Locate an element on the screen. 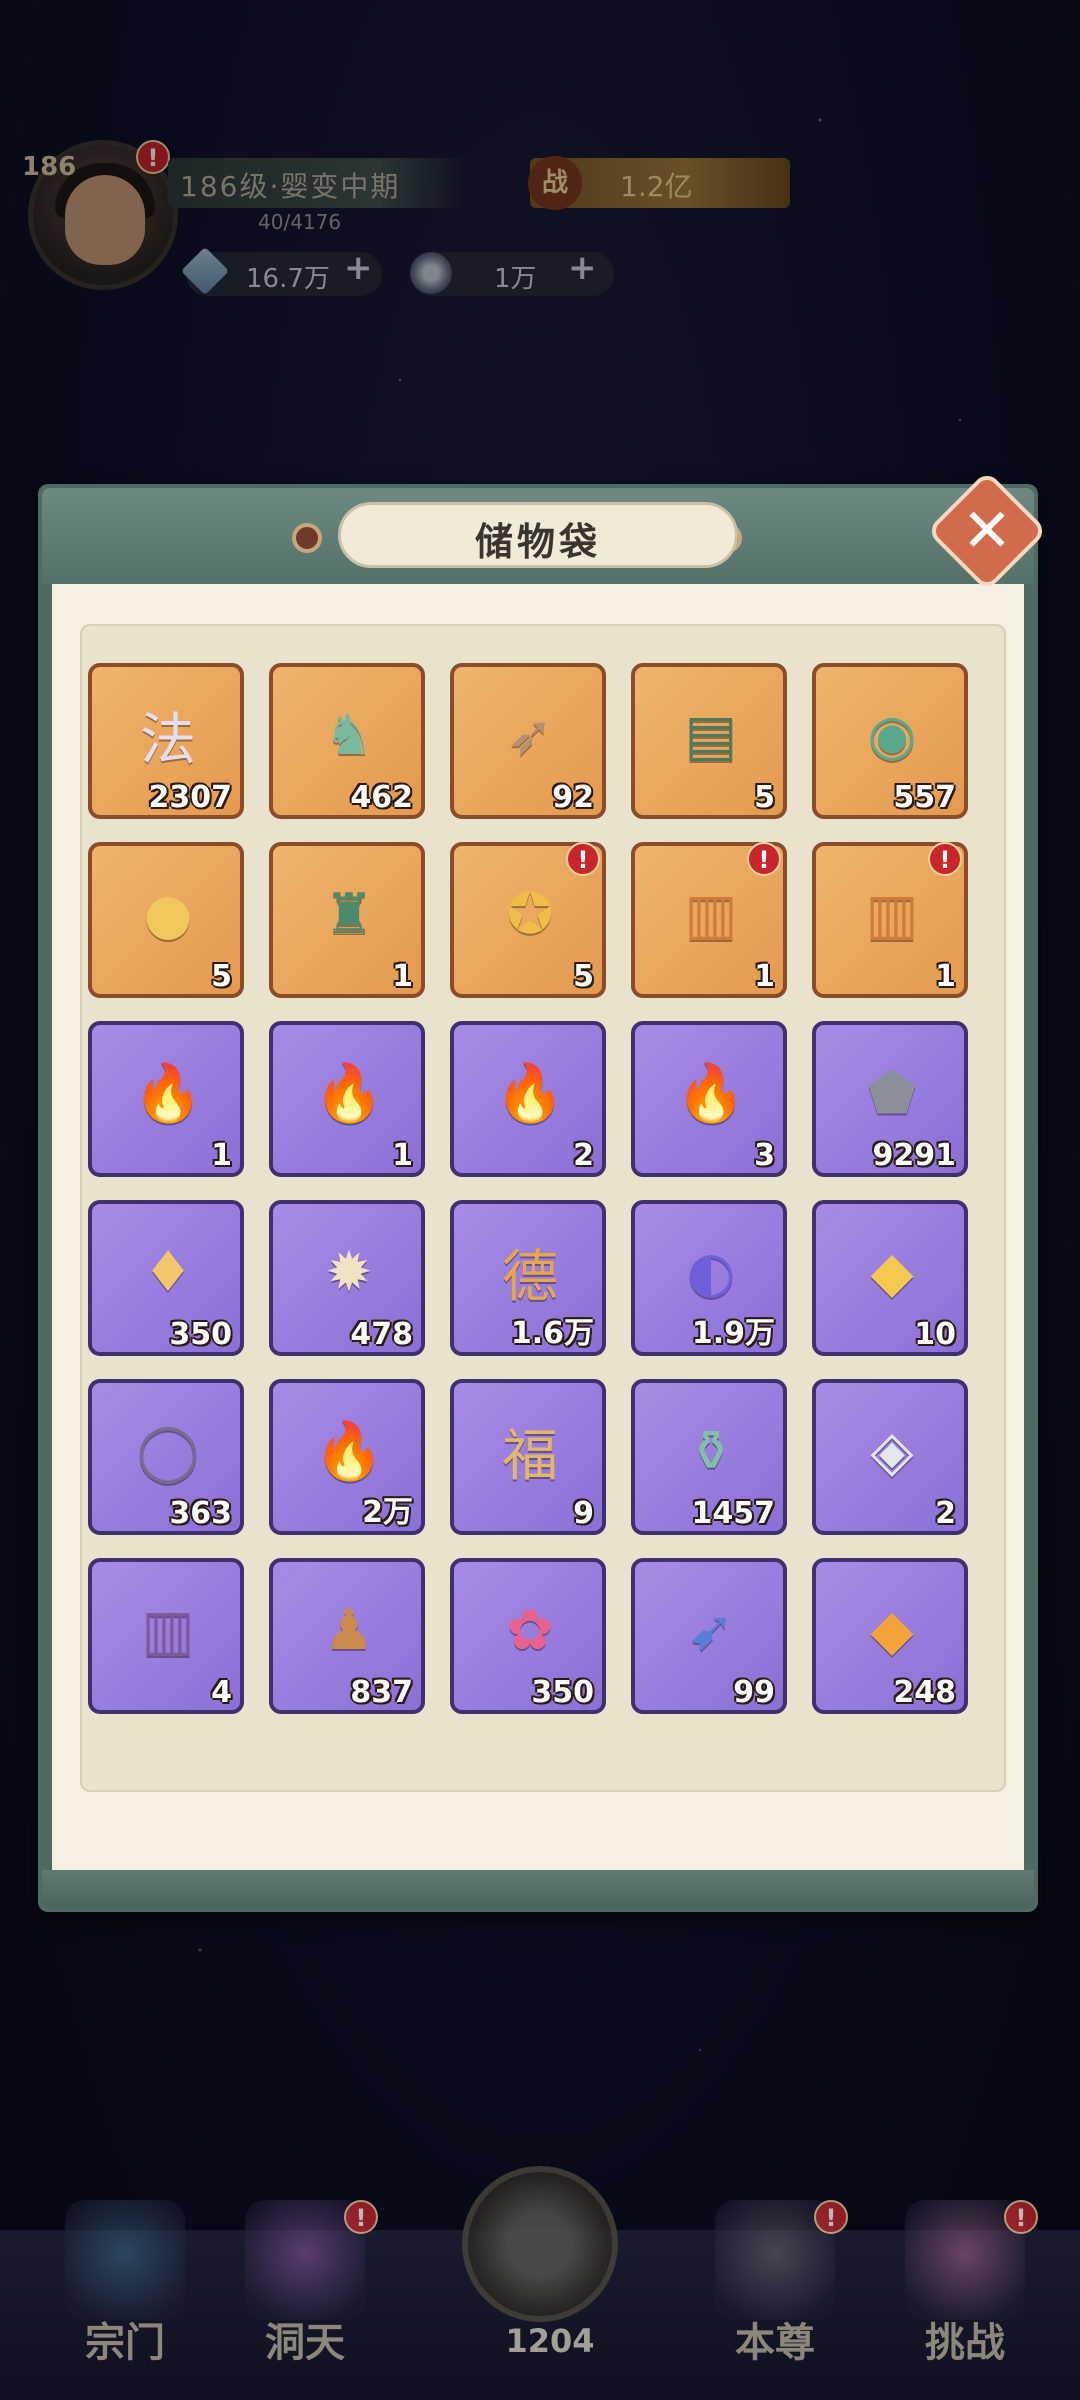 The height and width of the screenshot is (2400, 1080). portrait-card-icon: ◈ is located at coordinates (892, 1451).